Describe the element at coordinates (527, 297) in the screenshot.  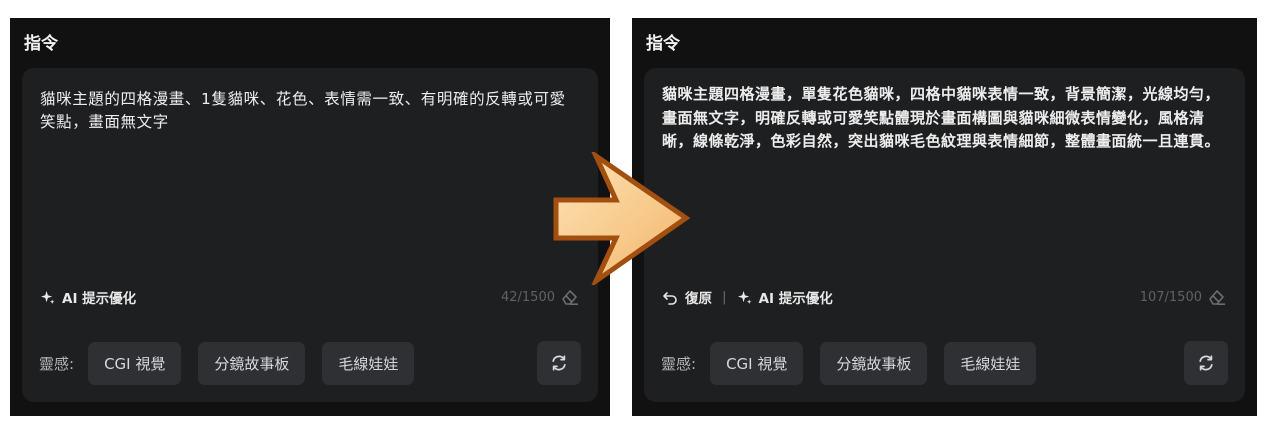
I see `char-count-text: 42/1500` at that location.